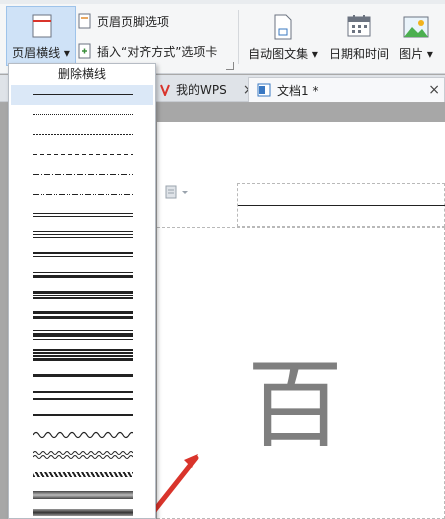  Describe the element at coordinates (283, 27) in the screenshot. I see `auto-text-icon` at that location.